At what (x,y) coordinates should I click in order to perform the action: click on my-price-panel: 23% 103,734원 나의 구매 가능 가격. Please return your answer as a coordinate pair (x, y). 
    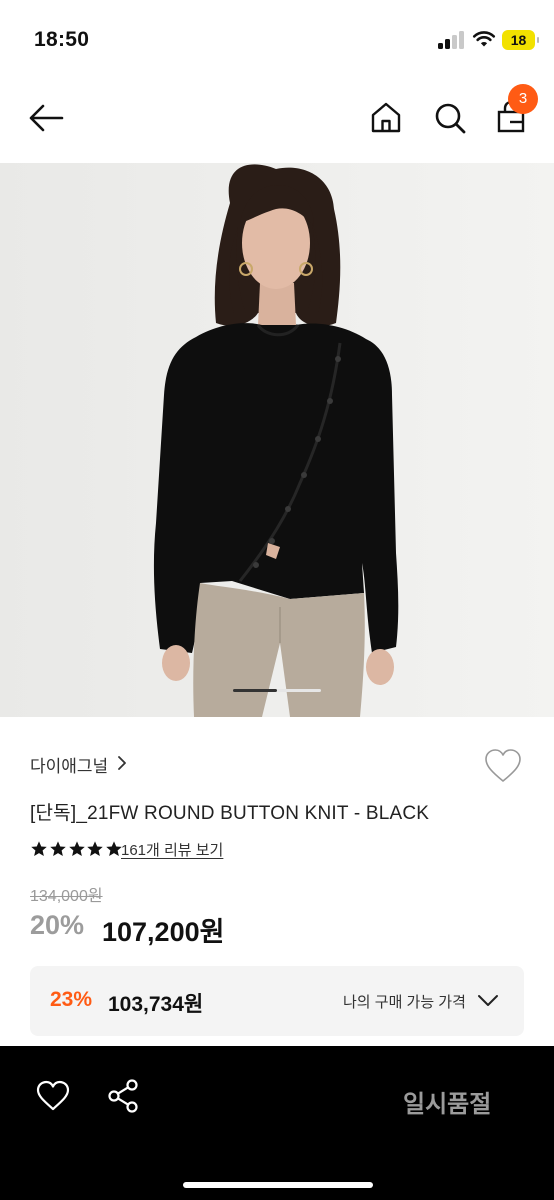
    Looking at the image, I should click on (277, 1001).